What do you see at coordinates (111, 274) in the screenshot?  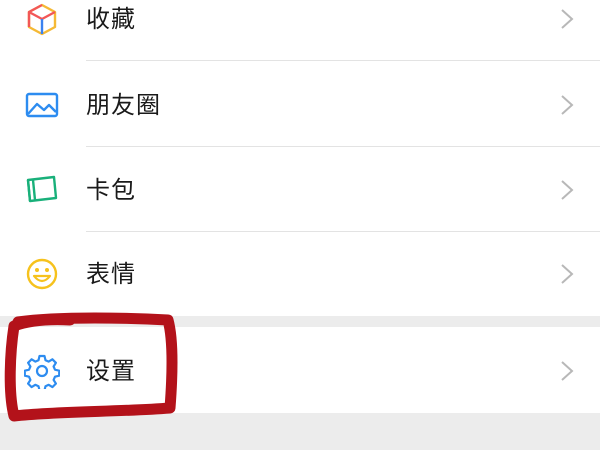 I see `menu-item-label: 表情` at bounding box center [111, 274].